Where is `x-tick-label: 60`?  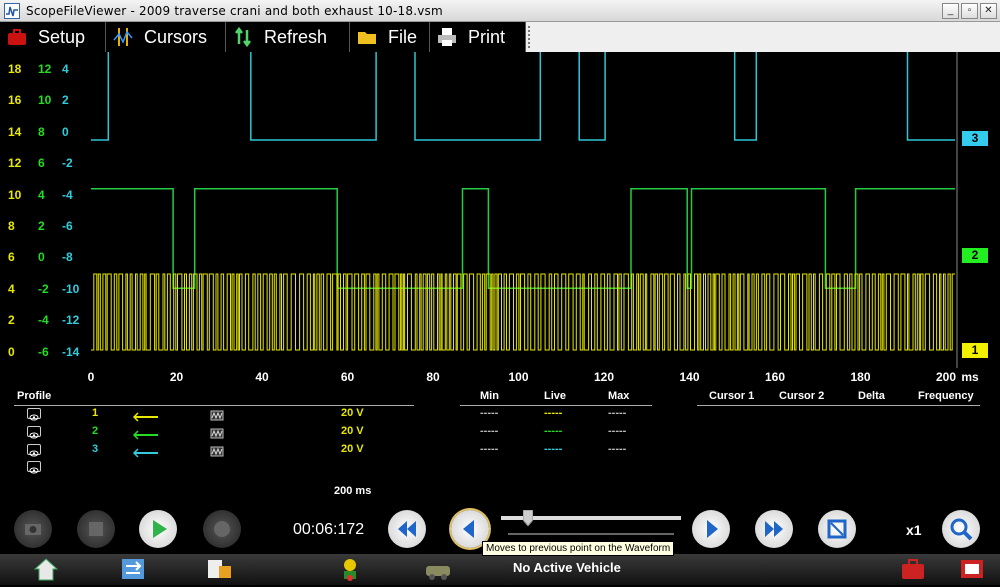
x-tick-label: 60 is located at coordinates (347, 377).